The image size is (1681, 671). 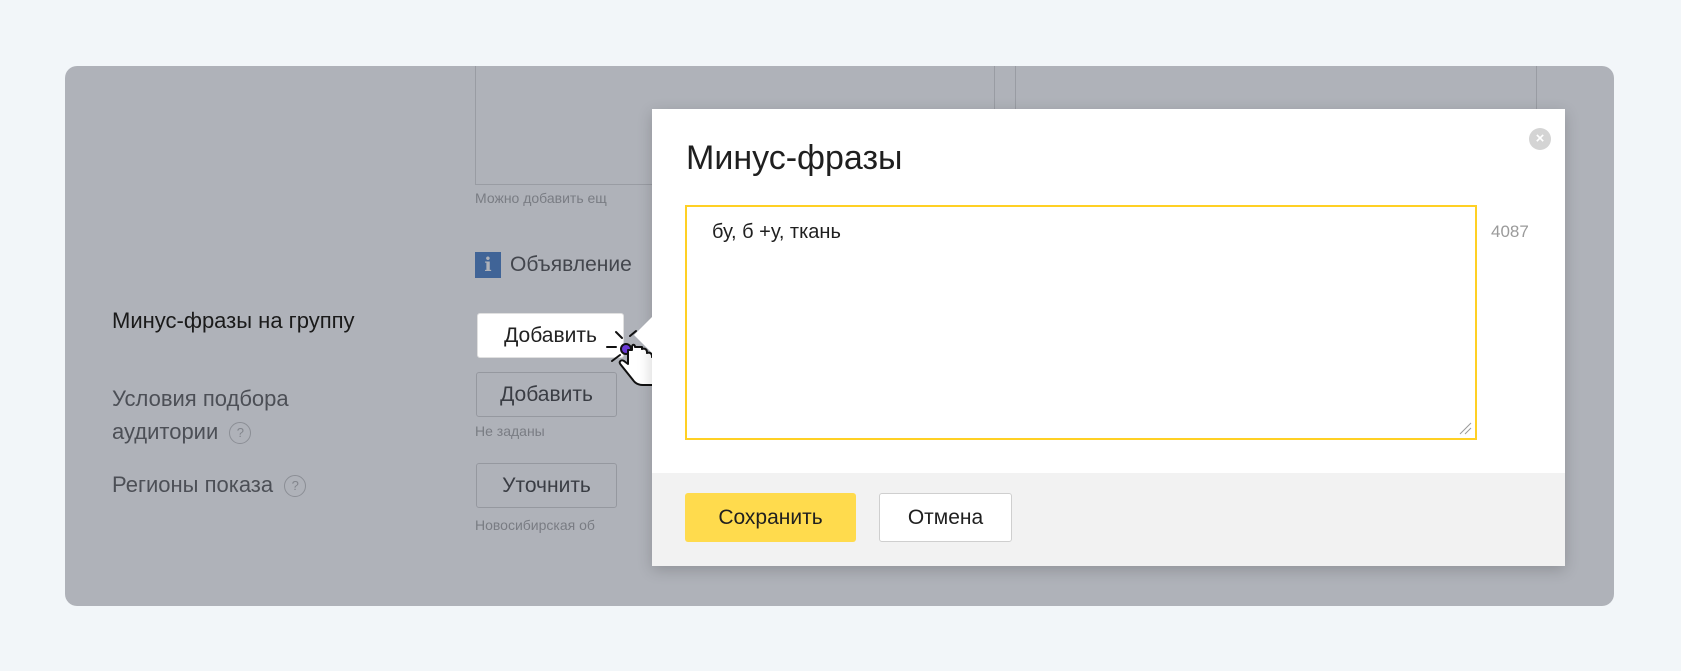 What do you see at coordinates (945, 517) in the screenshot?
I see `cancel-button: Отмена` at bounding box center [945, 517].